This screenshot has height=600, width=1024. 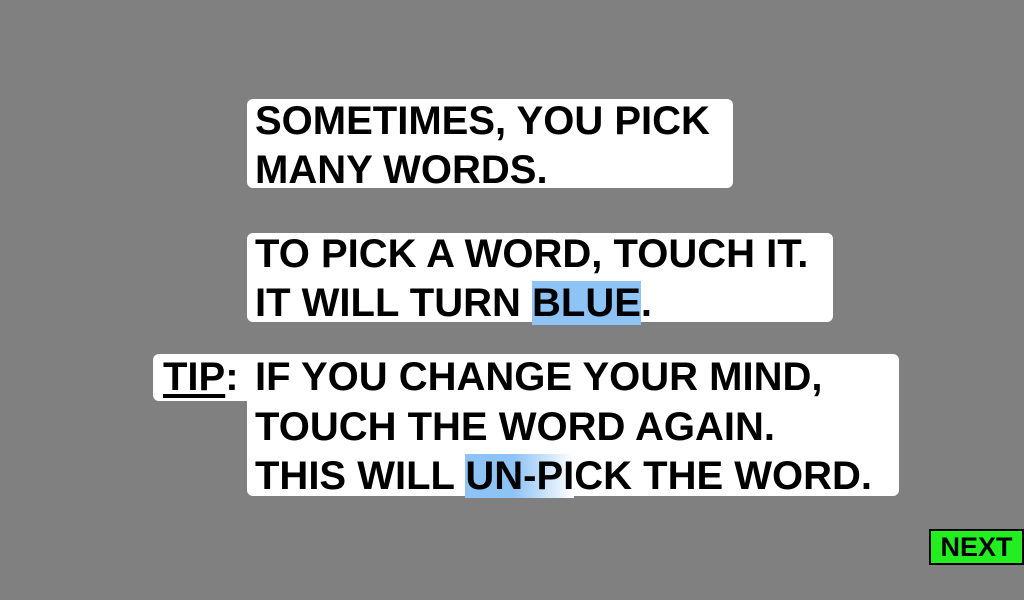 What do you see at coordinates (586, 303) in the screenshot?
I see `highlighted-word-blue: BLUE` at bounding box center [586, 303].